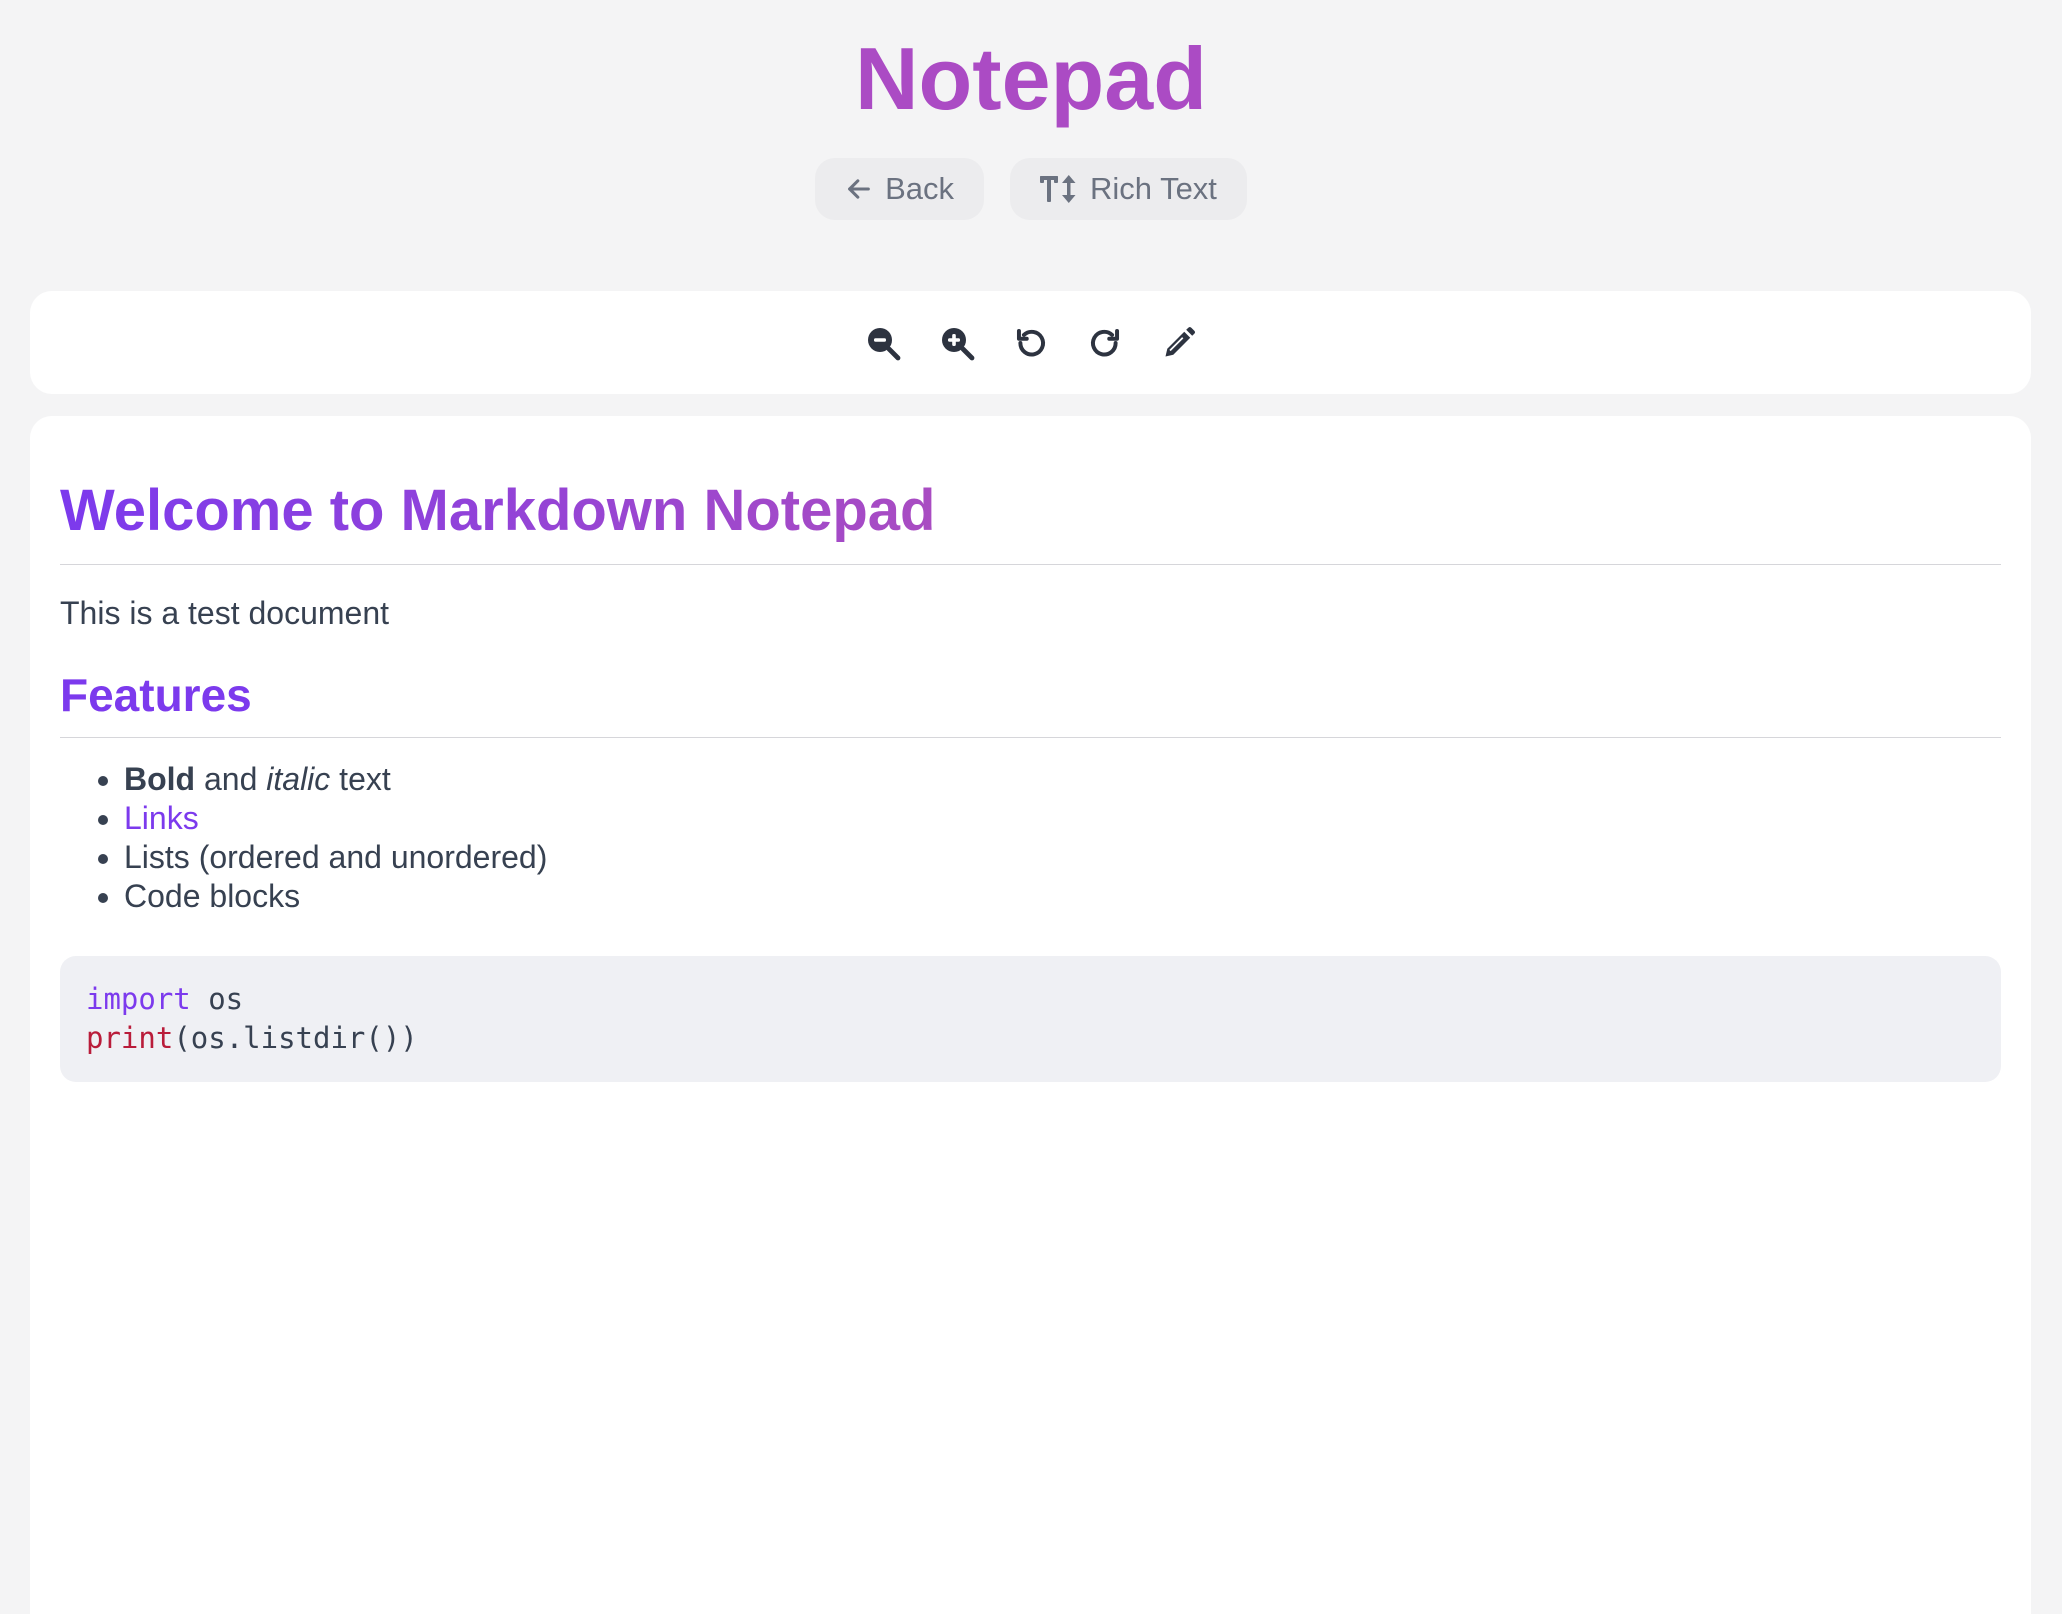  I want to click on viewer-toolbar, so click(1030, 342).